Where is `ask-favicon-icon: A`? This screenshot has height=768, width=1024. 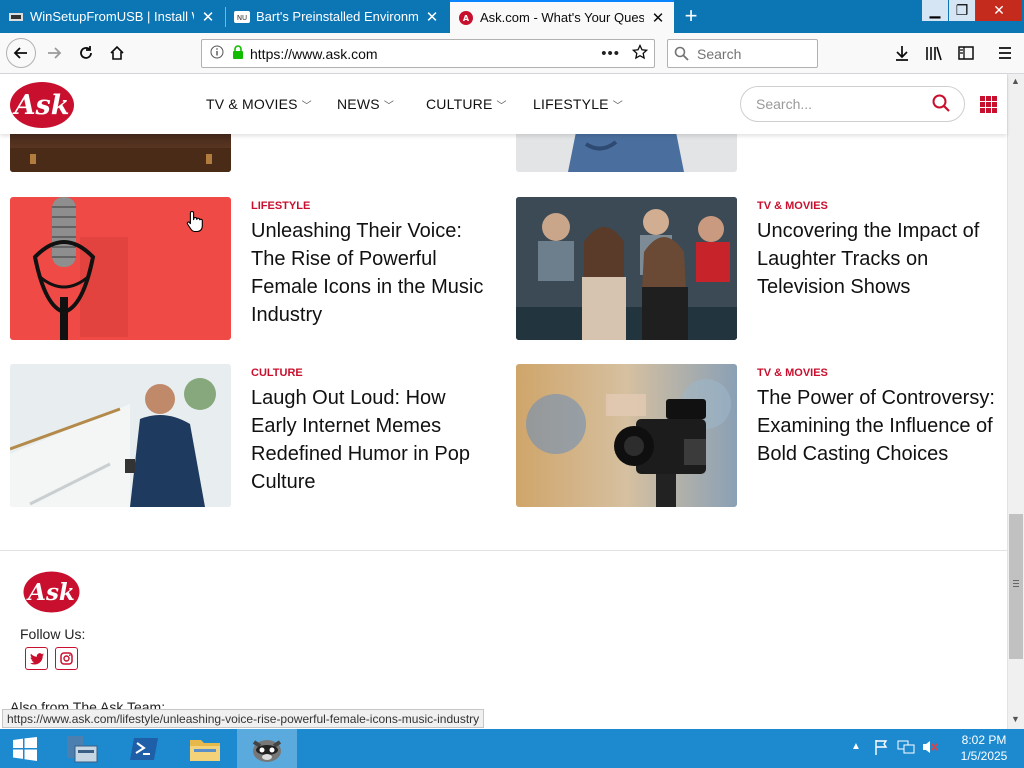
ask-favicon-icon: A is located at coordinates (466, 18).